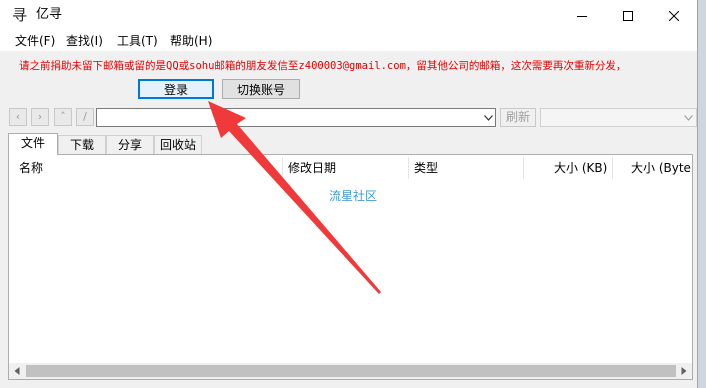 The height and width of the screenshot is (388, 706). I want to click on scroll-right-icon, so click(684, 371).